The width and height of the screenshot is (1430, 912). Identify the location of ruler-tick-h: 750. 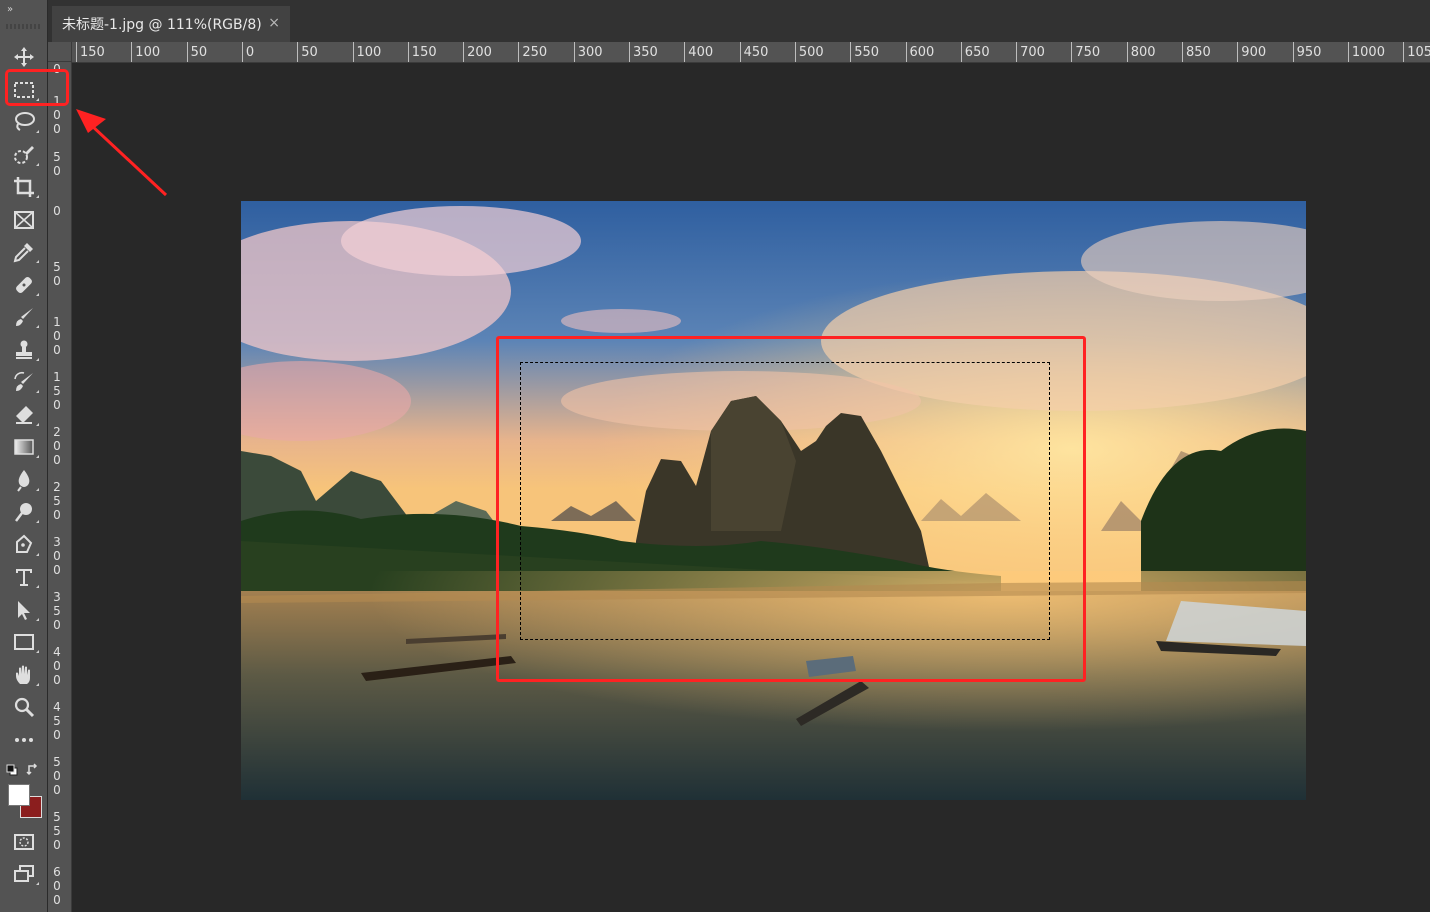
(1085, 52).